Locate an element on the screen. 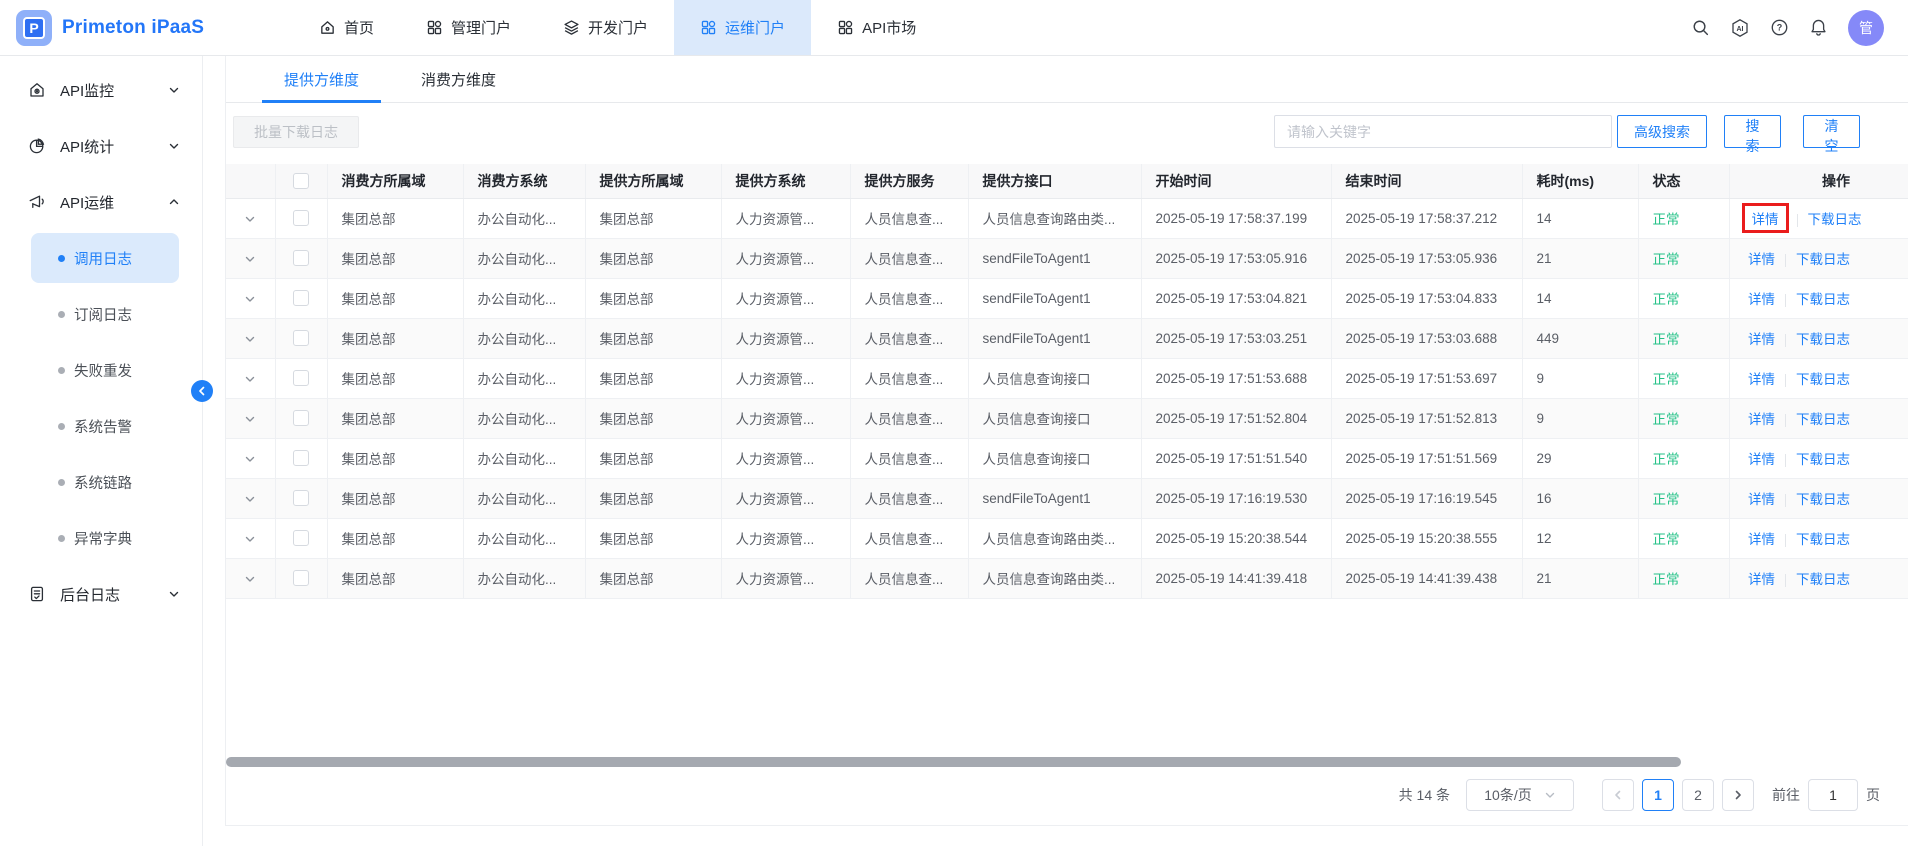  next-page-button is located at coordinates (1738, 795).